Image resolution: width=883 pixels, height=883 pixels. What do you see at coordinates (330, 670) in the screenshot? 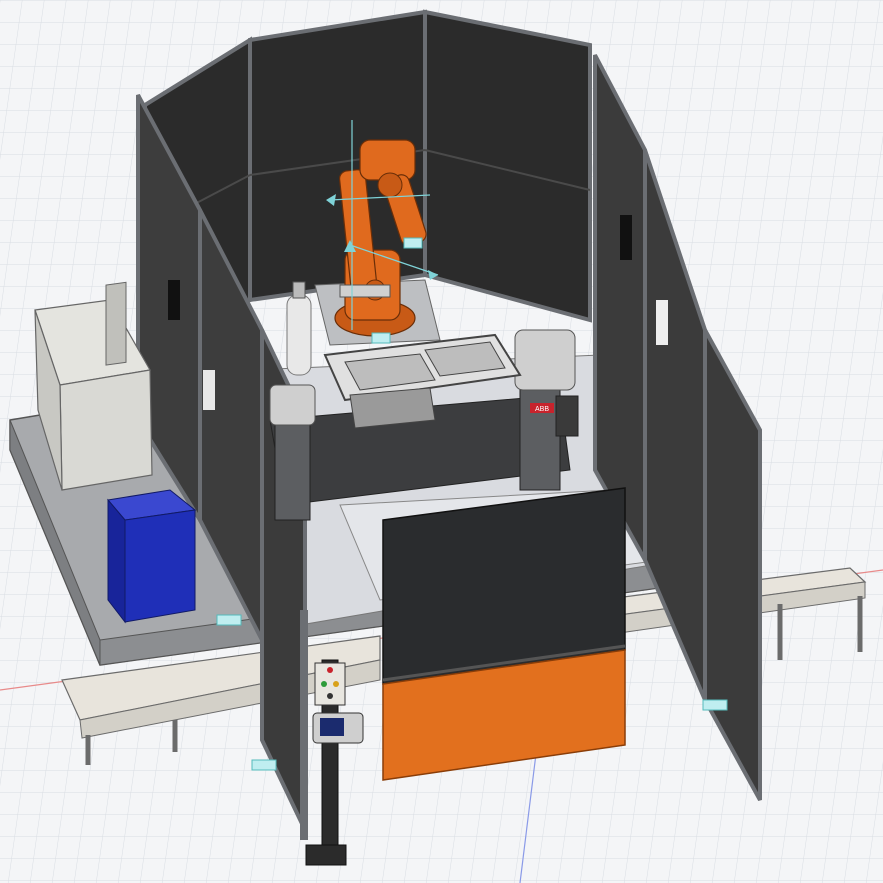
I see `estop-button` at bounding box center [330, 670].